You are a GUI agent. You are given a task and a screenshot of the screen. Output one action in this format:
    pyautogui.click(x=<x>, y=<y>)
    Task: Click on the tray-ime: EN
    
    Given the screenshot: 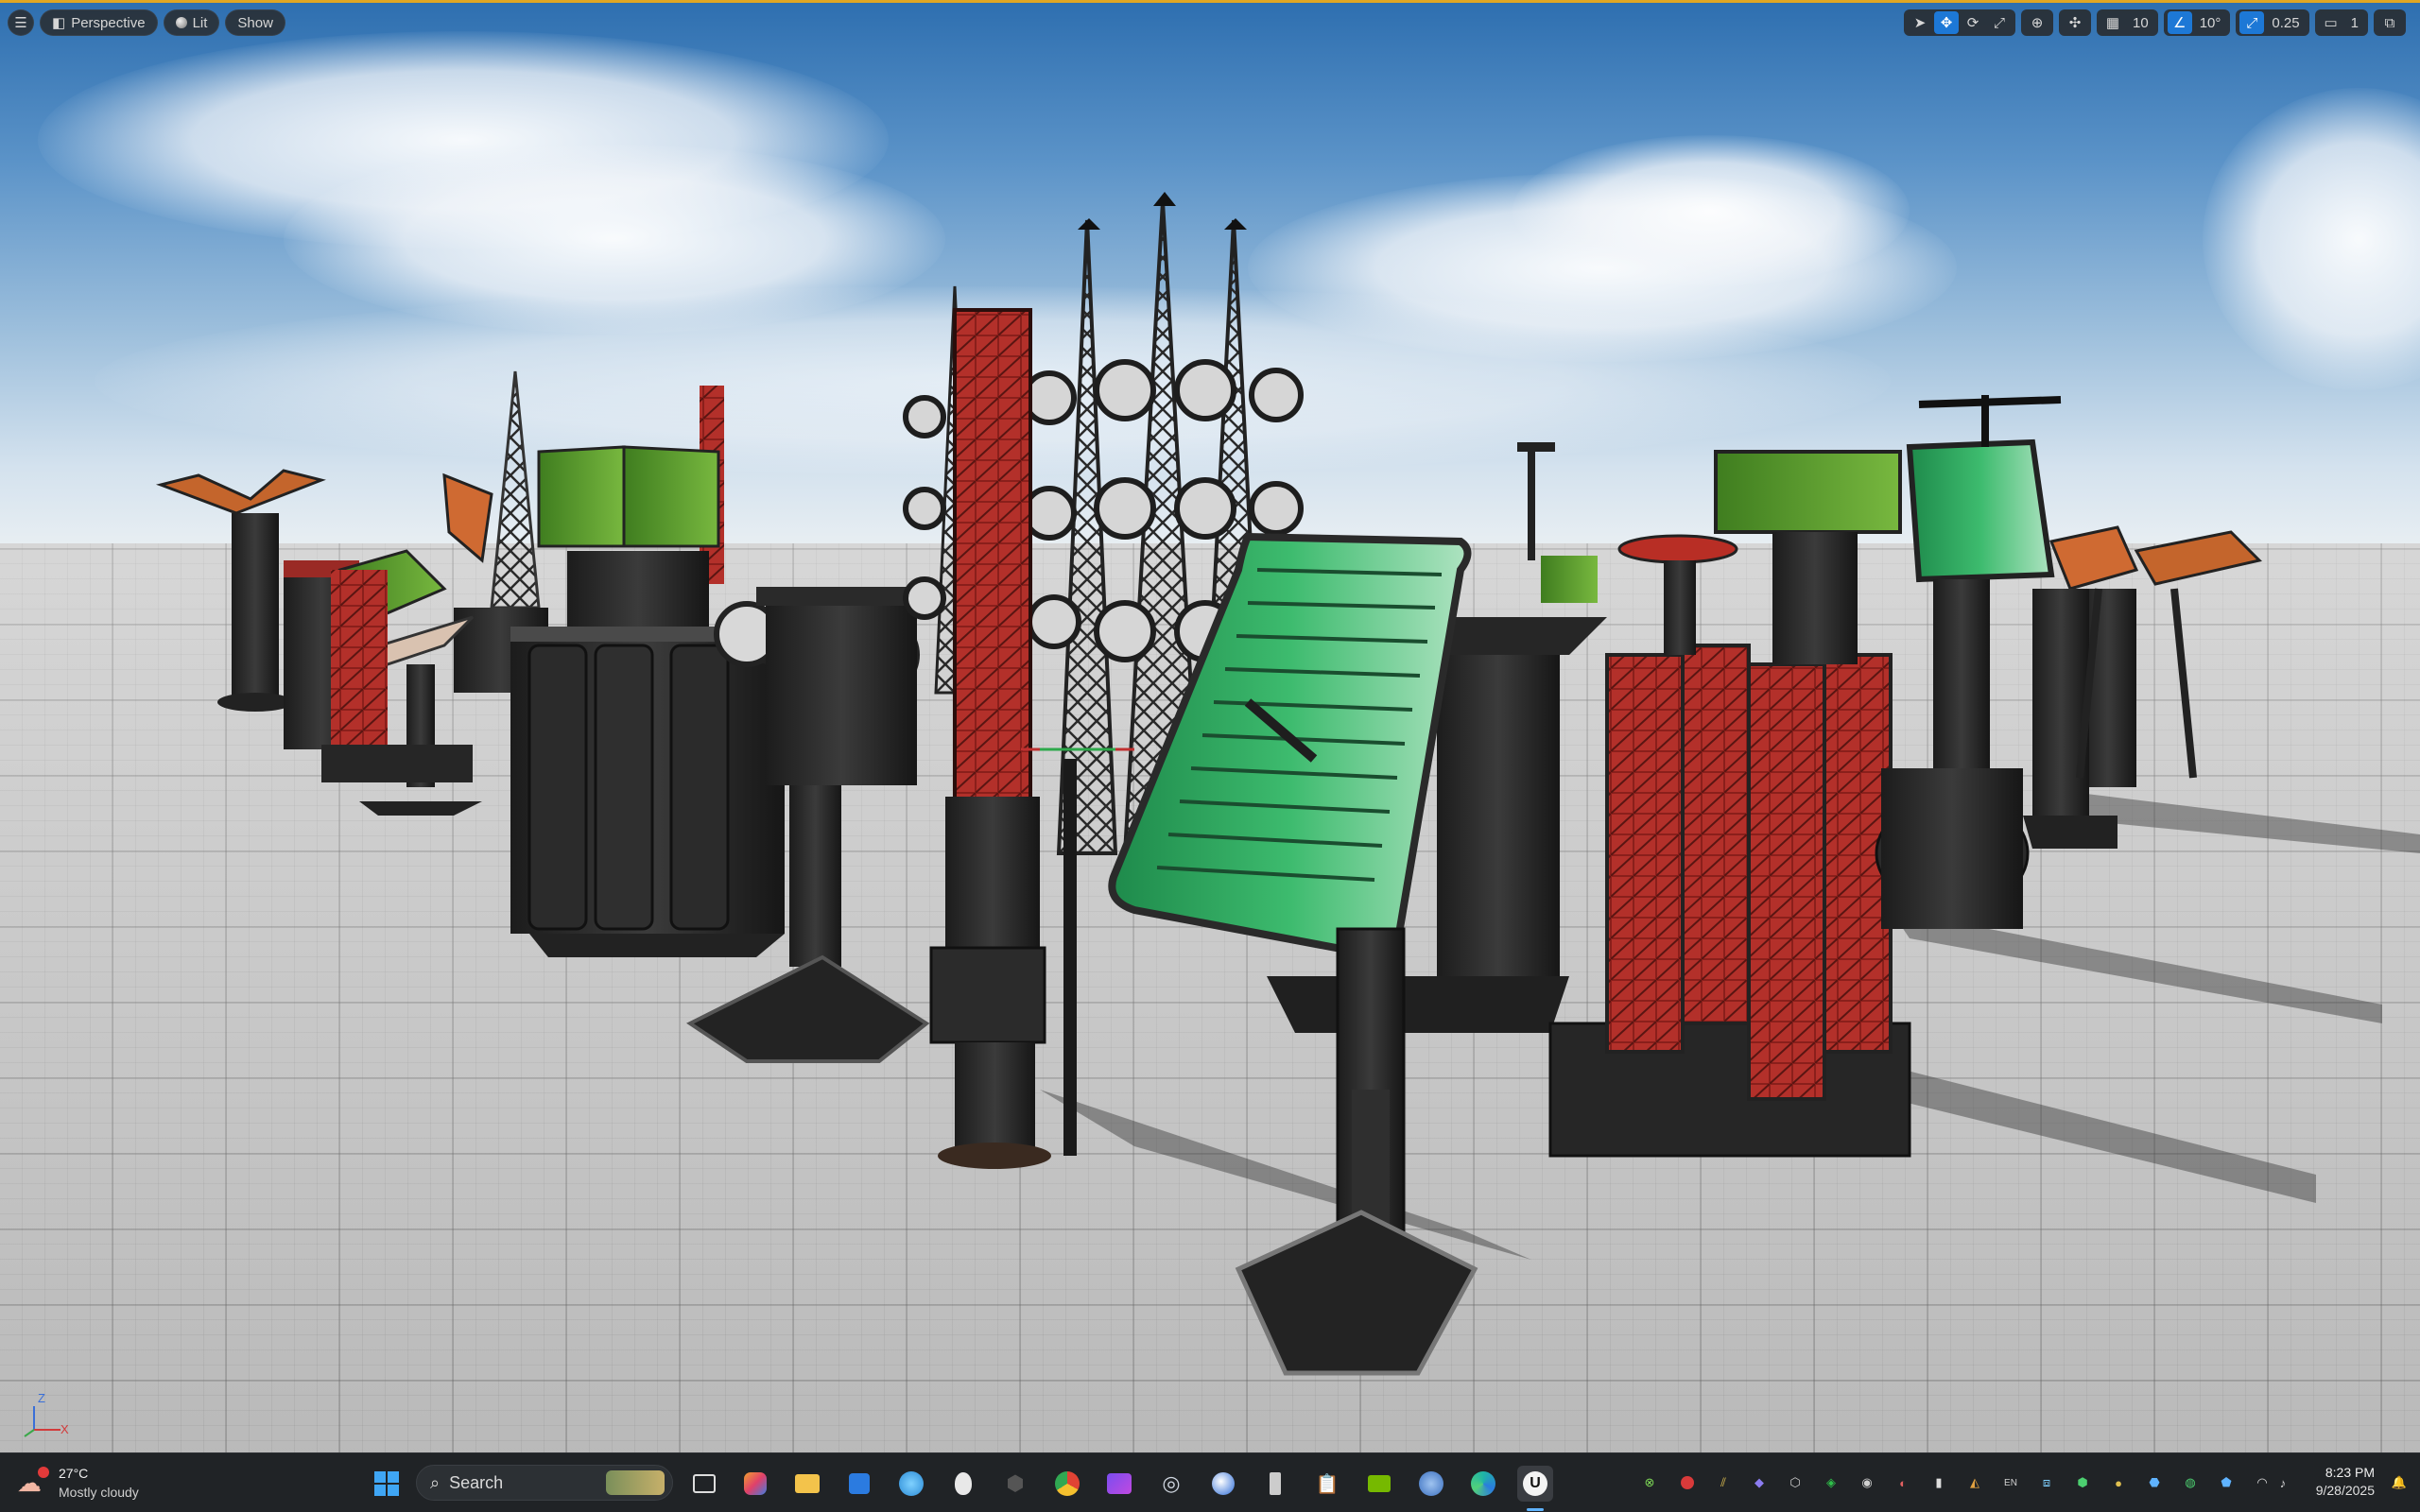 What is the action you would take?
    pyautogui.click(x=2010, y=1482)
    